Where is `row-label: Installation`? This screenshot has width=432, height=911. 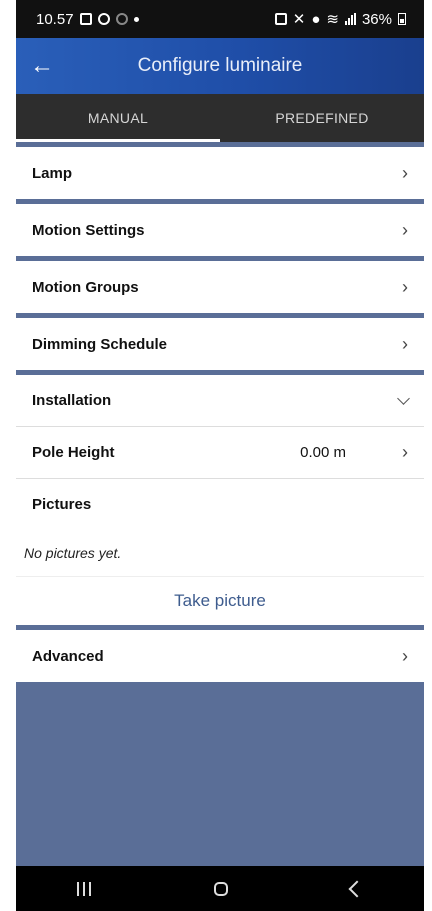 row-label: Installation is located at coordinates (72, 400).